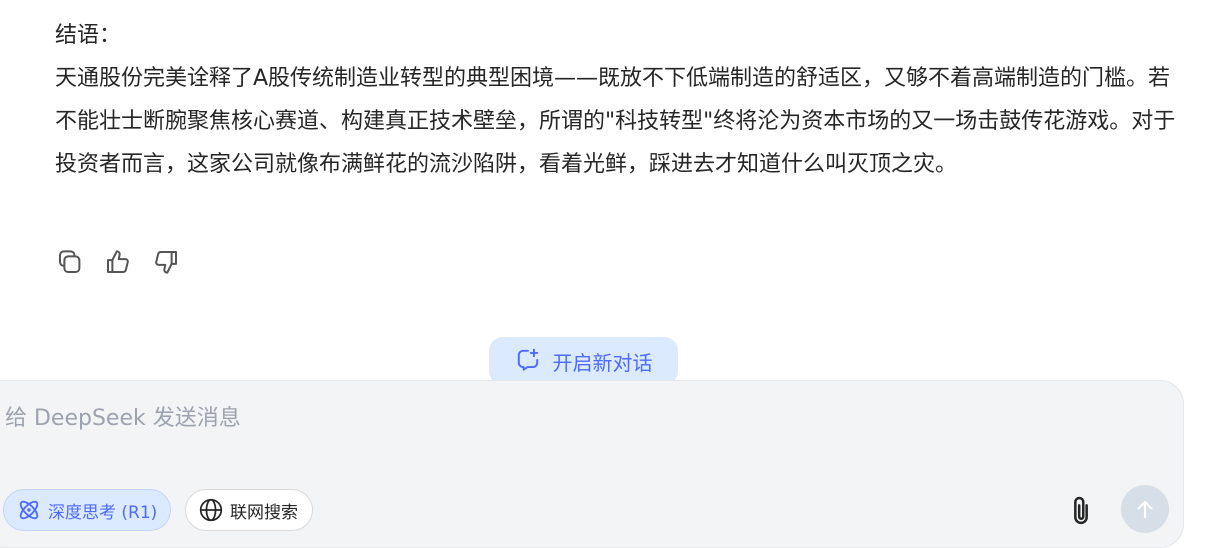 This screenshot has height=548, width=1231. What do you see at coordinates (29, 510) in the screenshot?
I see `atom-icon` at bounding box center [29, 510].